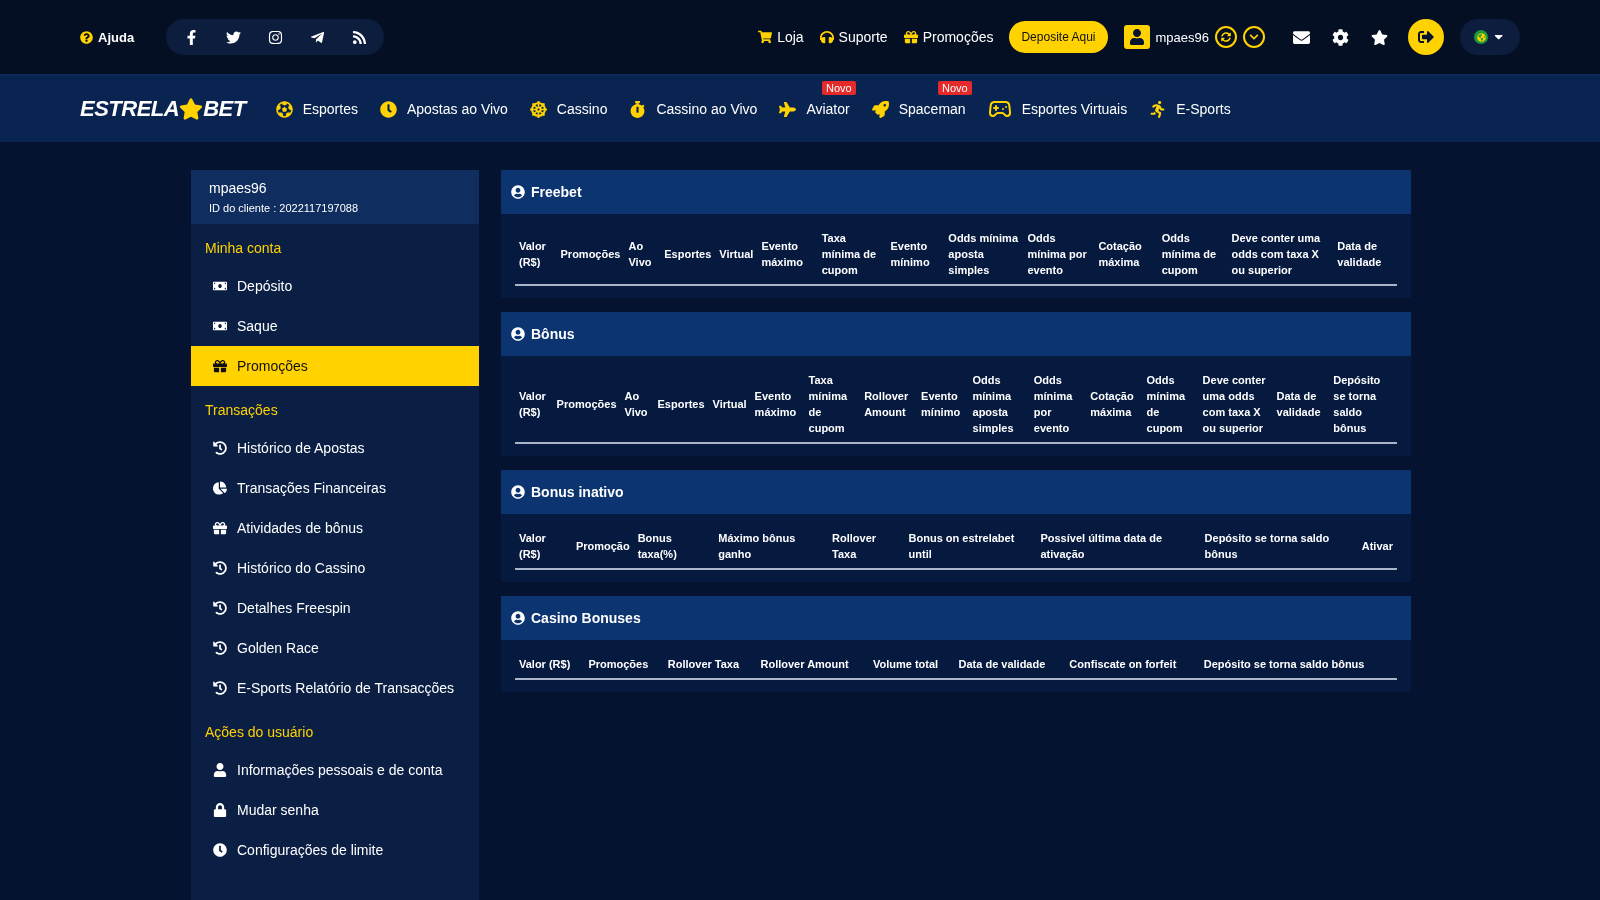  I want to click on sidebar-item: Mudar senha, so click(335, 810).